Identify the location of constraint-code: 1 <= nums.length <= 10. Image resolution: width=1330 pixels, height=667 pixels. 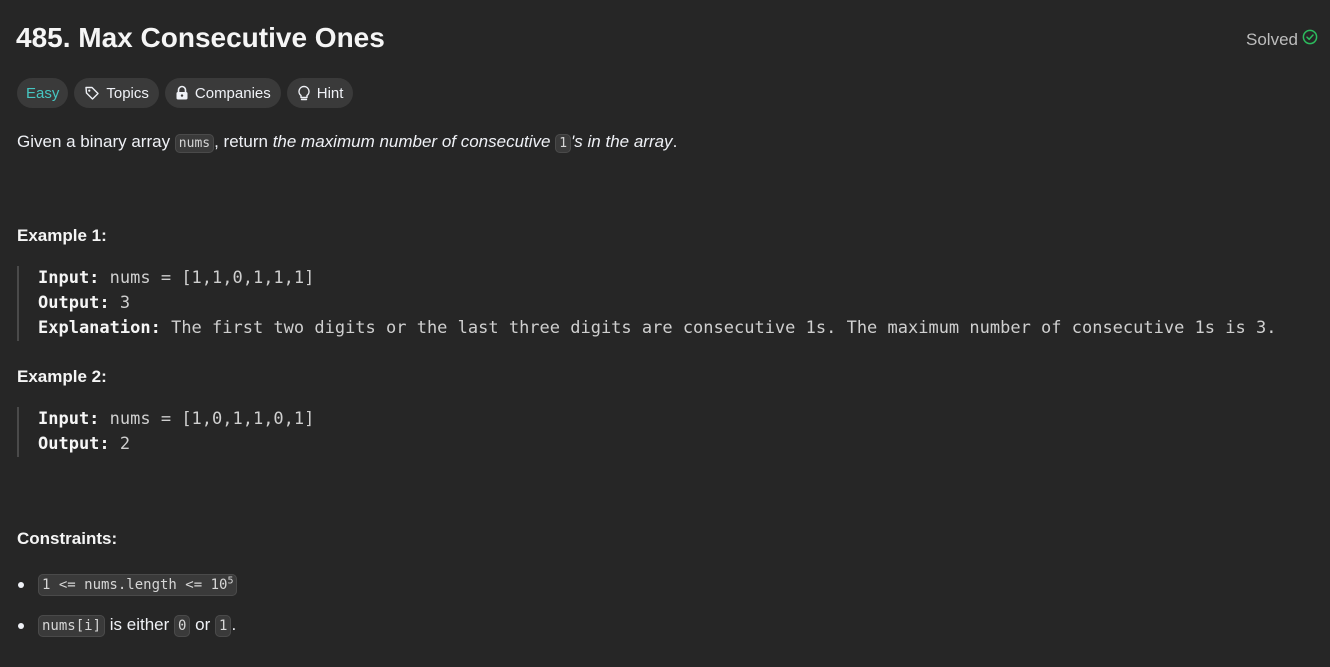
(135, 585).